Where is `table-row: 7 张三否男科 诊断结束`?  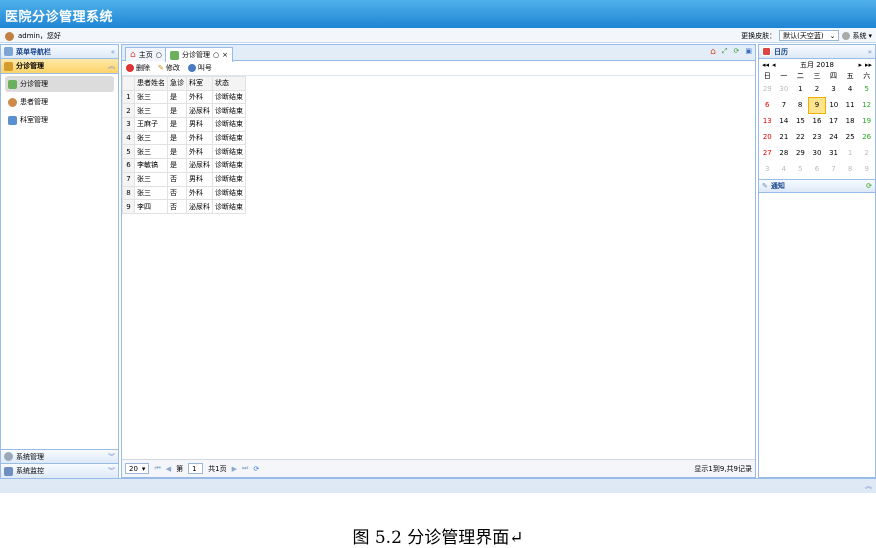 table-row: 7 张三否男科 诊断结束 is located at coordinates (184, 179).